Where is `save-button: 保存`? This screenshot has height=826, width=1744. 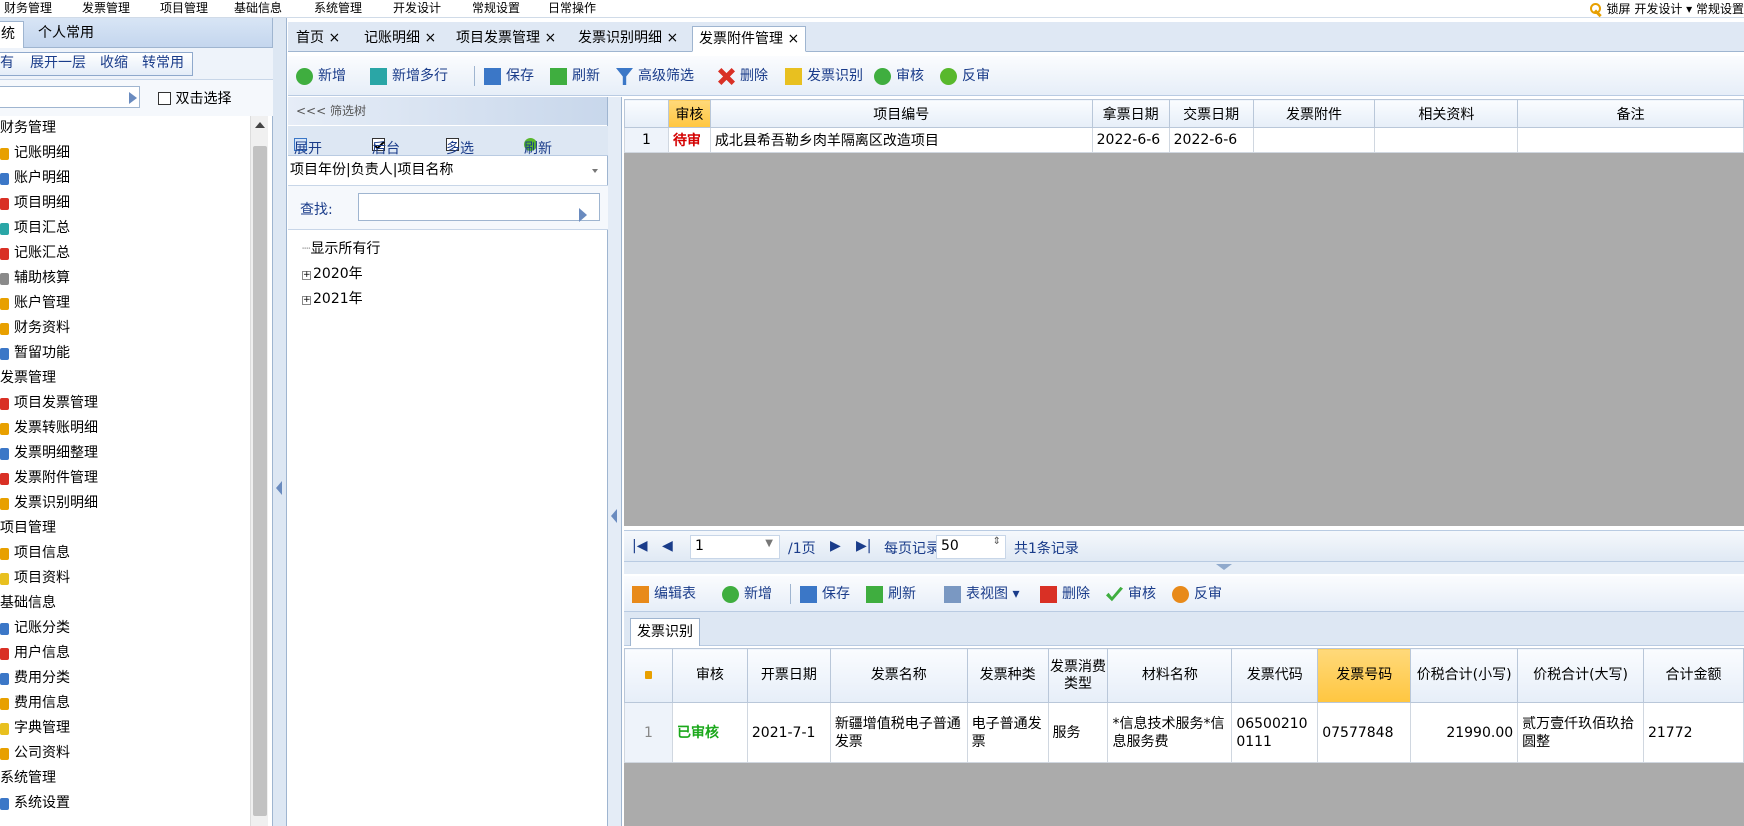
save-button: 保存 is located at coordinates (509, 76).